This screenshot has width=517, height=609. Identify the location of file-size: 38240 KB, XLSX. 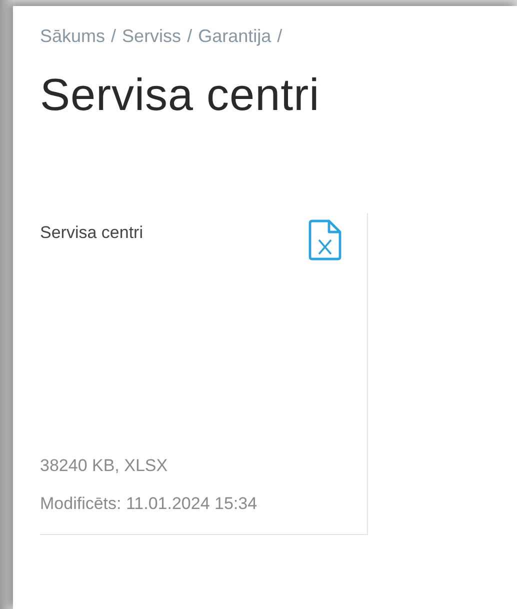
(104, 466).